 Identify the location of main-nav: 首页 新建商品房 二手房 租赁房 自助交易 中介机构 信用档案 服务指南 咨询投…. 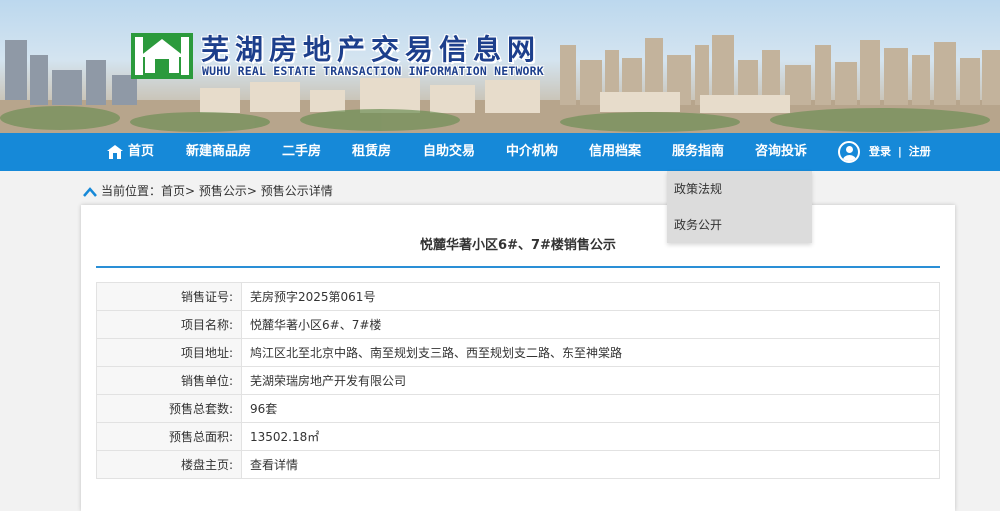
(500, 152).